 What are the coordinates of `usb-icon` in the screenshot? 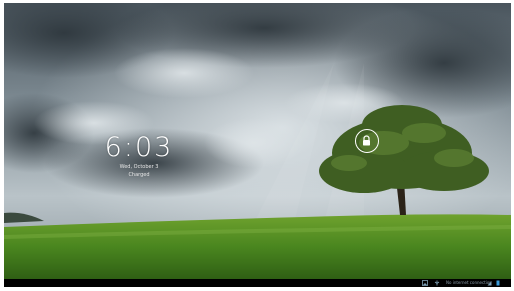 It's located at (437, 283).